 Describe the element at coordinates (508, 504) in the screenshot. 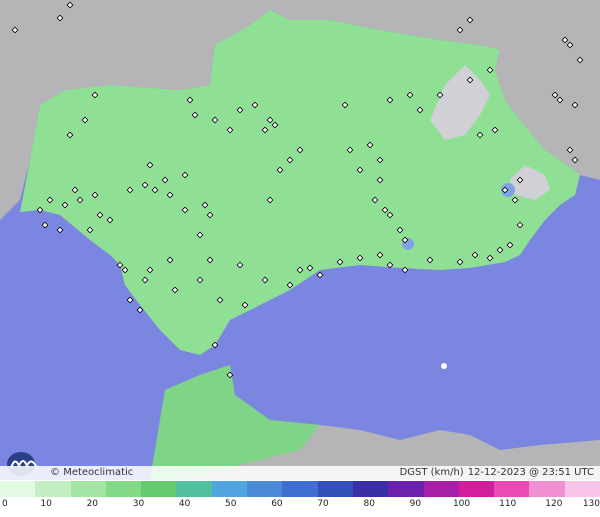

I see `legend-tick-label: 110` at that location.